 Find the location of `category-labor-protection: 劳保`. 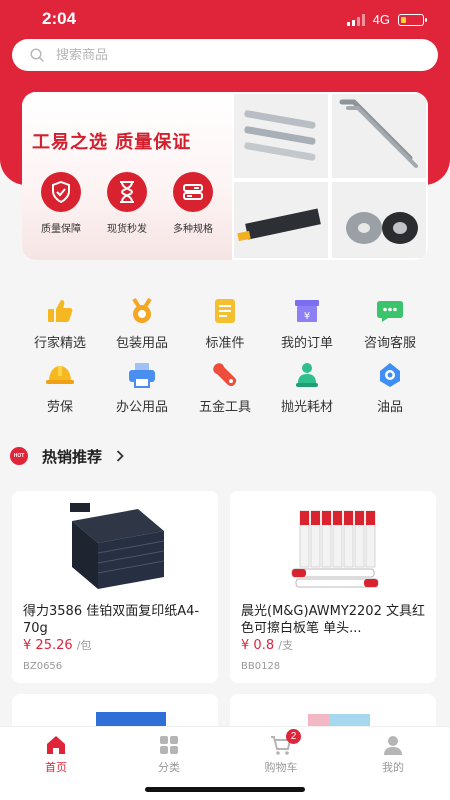

category-labor-protection: 劳保 is located at coordinates (60, 387).